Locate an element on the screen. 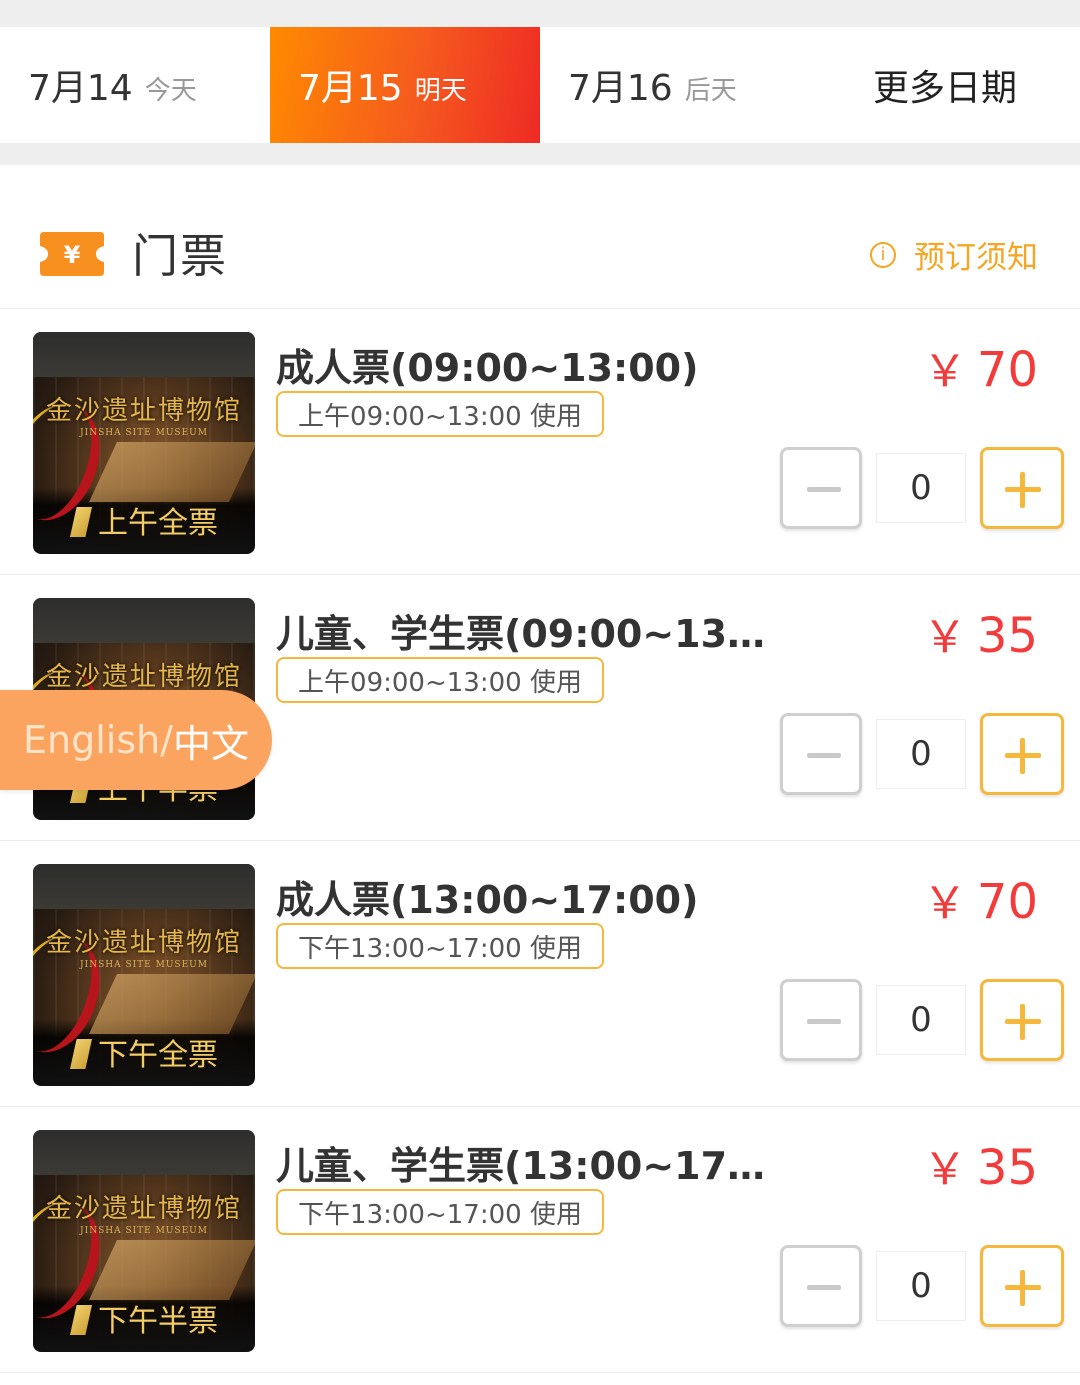 This screenshot has width=1080, height=1385. booking-notice-link: i 预订须知 is located at coordinates (954, 254).